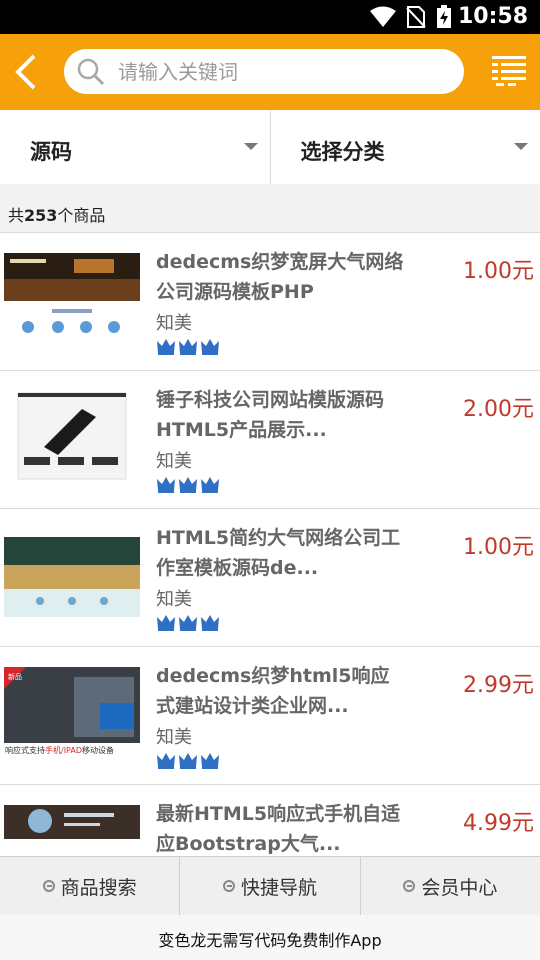  I want to click on result-count-bar: 共253个商品, so click(270, 208).